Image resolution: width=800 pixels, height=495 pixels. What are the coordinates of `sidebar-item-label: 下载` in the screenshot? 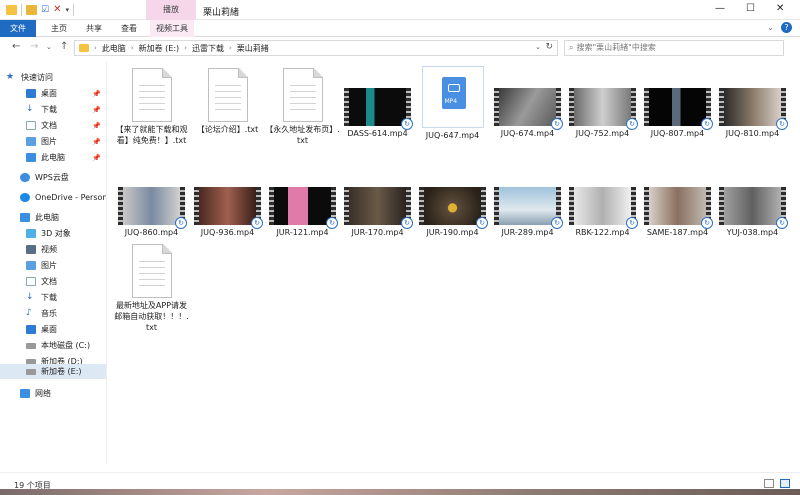 It's located at (49, 297).